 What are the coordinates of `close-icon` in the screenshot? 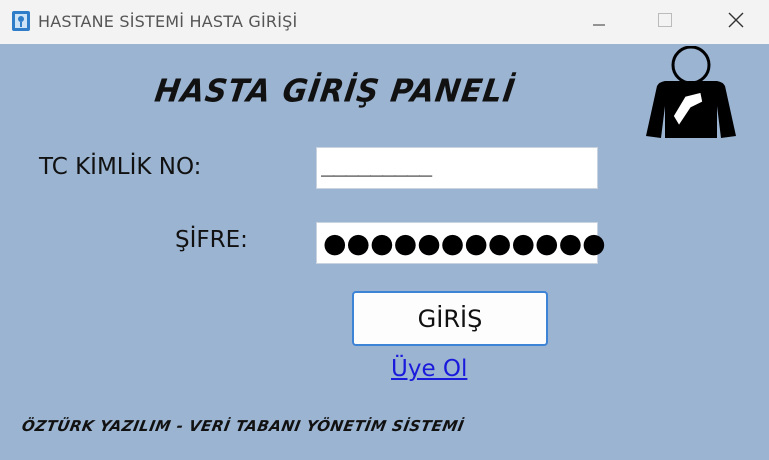 It's located at (736, 22).